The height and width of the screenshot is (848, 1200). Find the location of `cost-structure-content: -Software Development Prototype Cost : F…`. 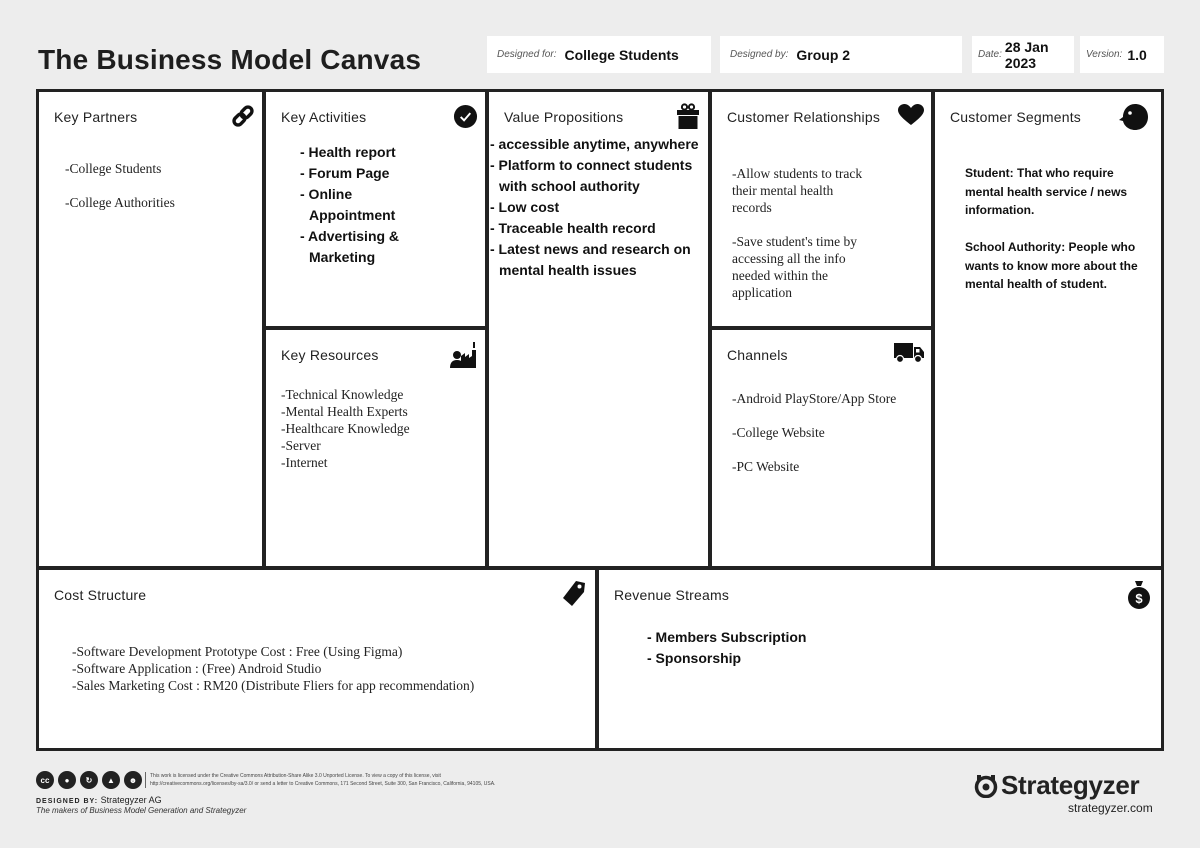

cost-structure-content: -Software Development Prototype Cost : F… is located at coordinates (273, 668).